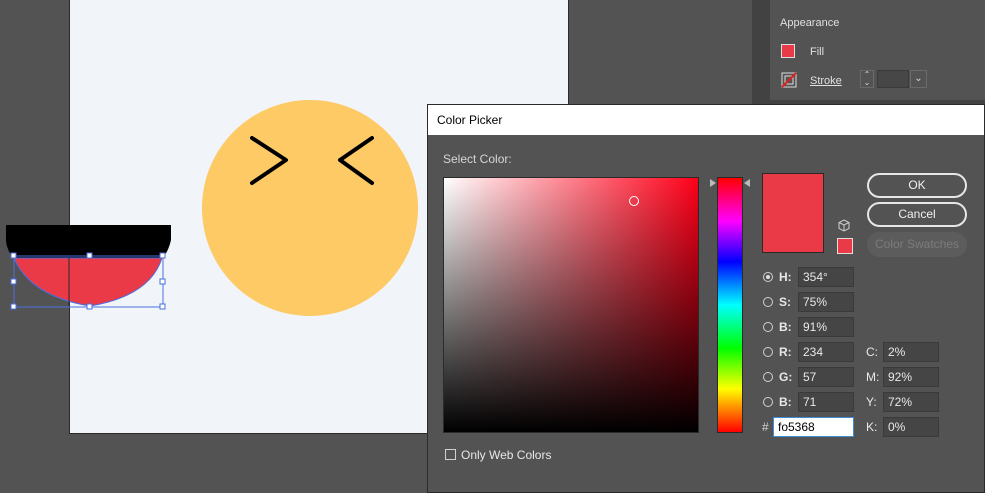 The image size is (985, 493). I want to click on handle-bm, so click(89, 306).